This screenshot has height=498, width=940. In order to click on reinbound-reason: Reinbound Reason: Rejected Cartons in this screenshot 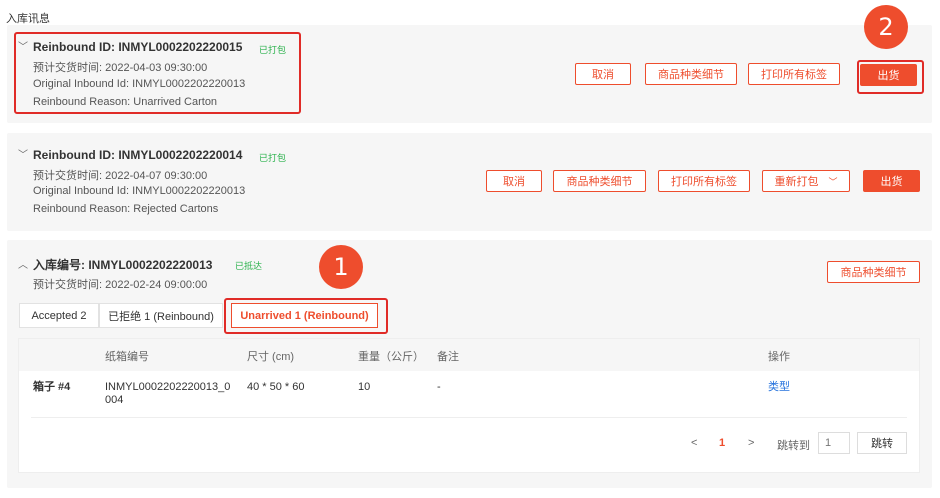, I will do `click(126, 209)`.